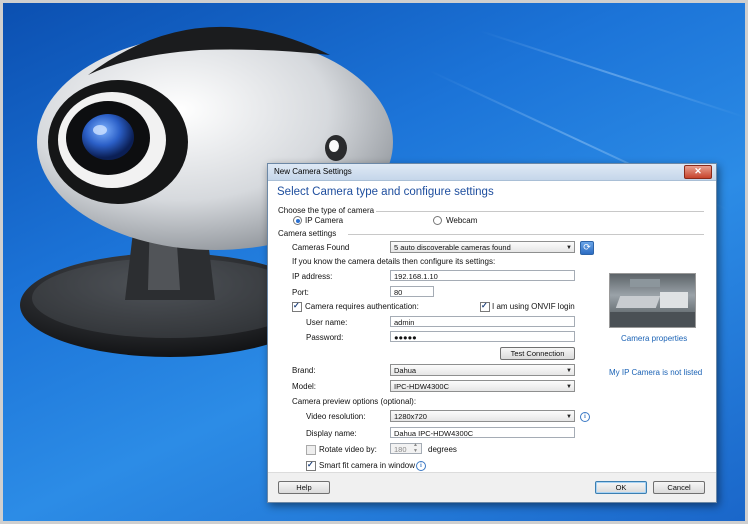 Image resolution: width=748 pixels, height=524 pixels. I want to click on preview-options-label: Camera preview options (optional):, so click(354, 401).